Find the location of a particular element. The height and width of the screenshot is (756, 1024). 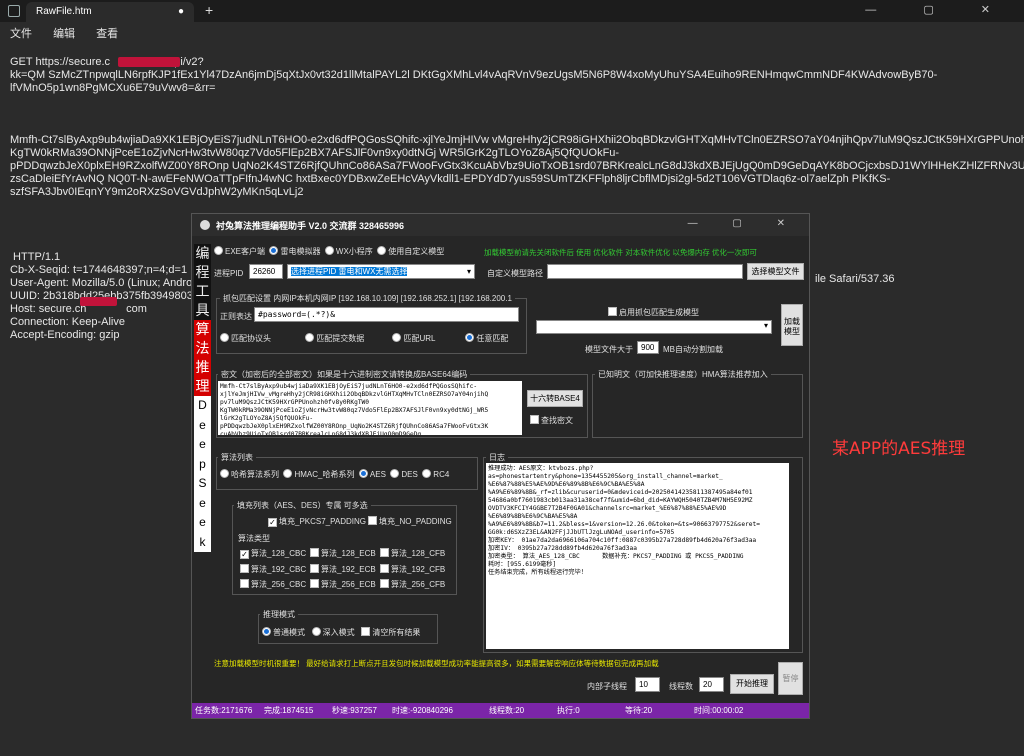

radio-normal-mode: 普通模式 is located at coordinates (283, 632).